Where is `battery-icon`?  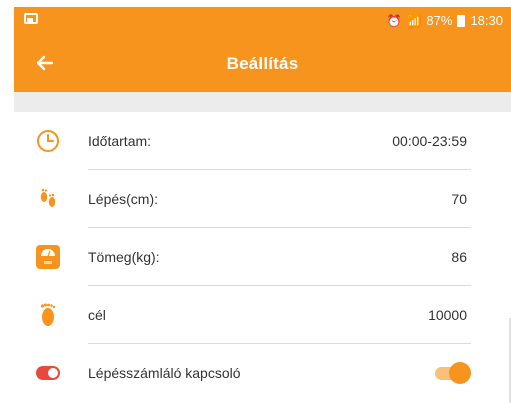
battery-icon is located at coordinates (461, 20).